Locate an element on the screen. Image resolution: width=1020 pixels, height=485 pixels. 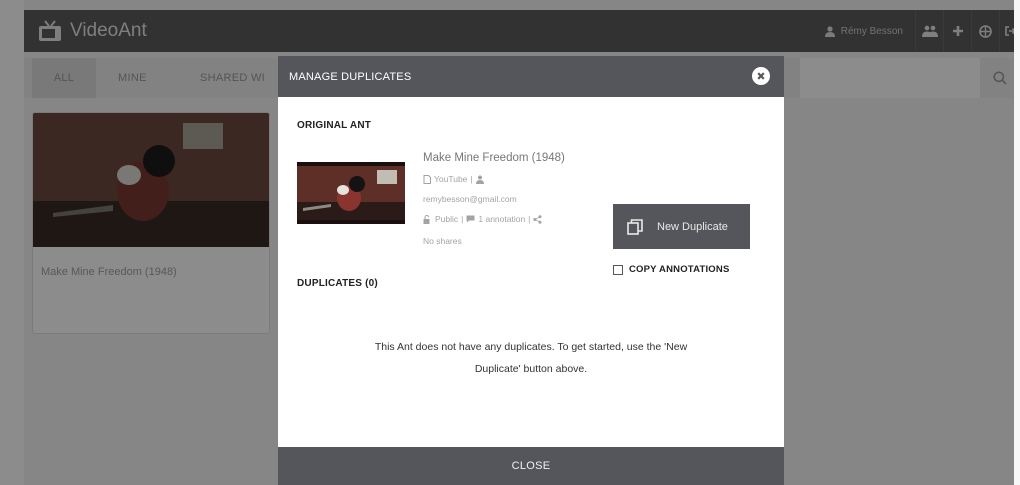
modal-title: MANAGE DUPLICATES is located at coordinates (350, 76).